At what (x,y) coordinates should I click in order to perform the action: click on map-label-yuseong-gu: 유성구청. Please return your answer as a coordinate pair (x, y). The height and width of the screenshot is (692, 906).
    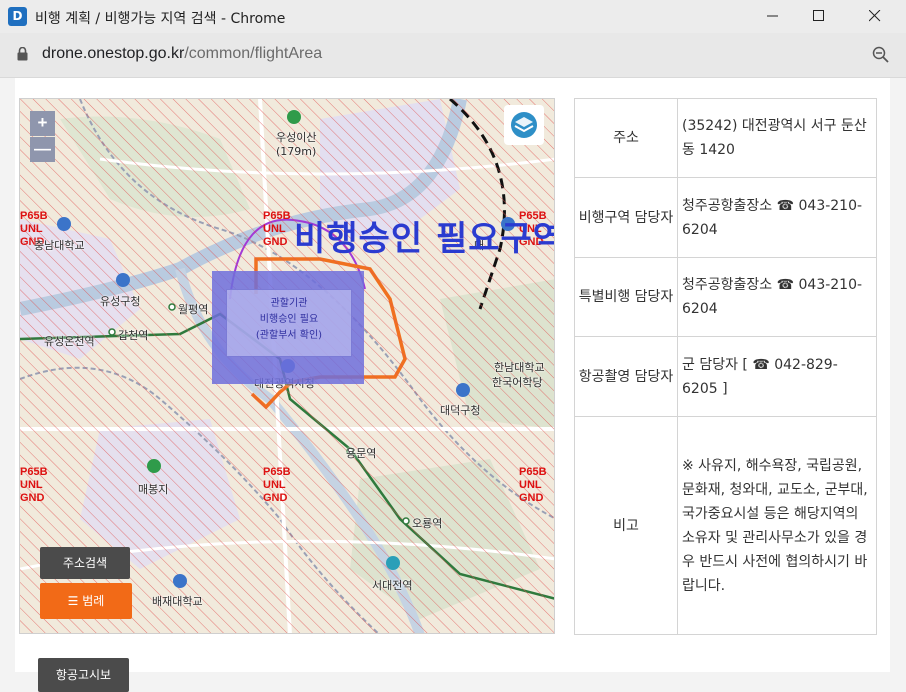
    Looking at the image, I should click on (120, 301).